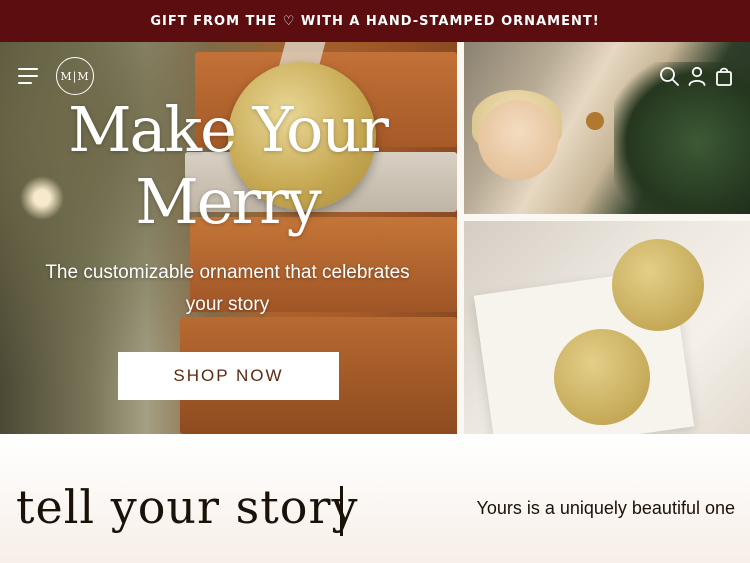 This screenshot has width=750, height=563. Describe the element at coordinates (595, 121) in the screenshot. I see `hanging-ornament` at that location.